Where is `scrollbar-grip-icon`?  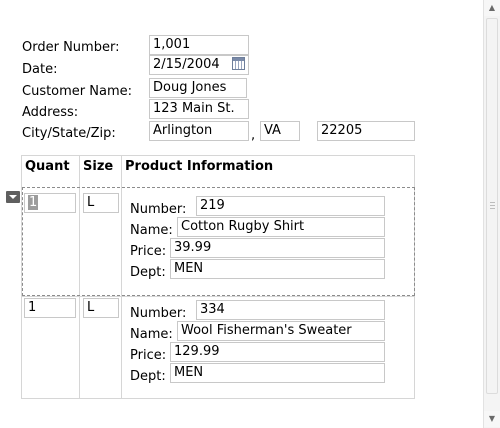
scrollbar-grip-icon is located at coordinates (492, 206).